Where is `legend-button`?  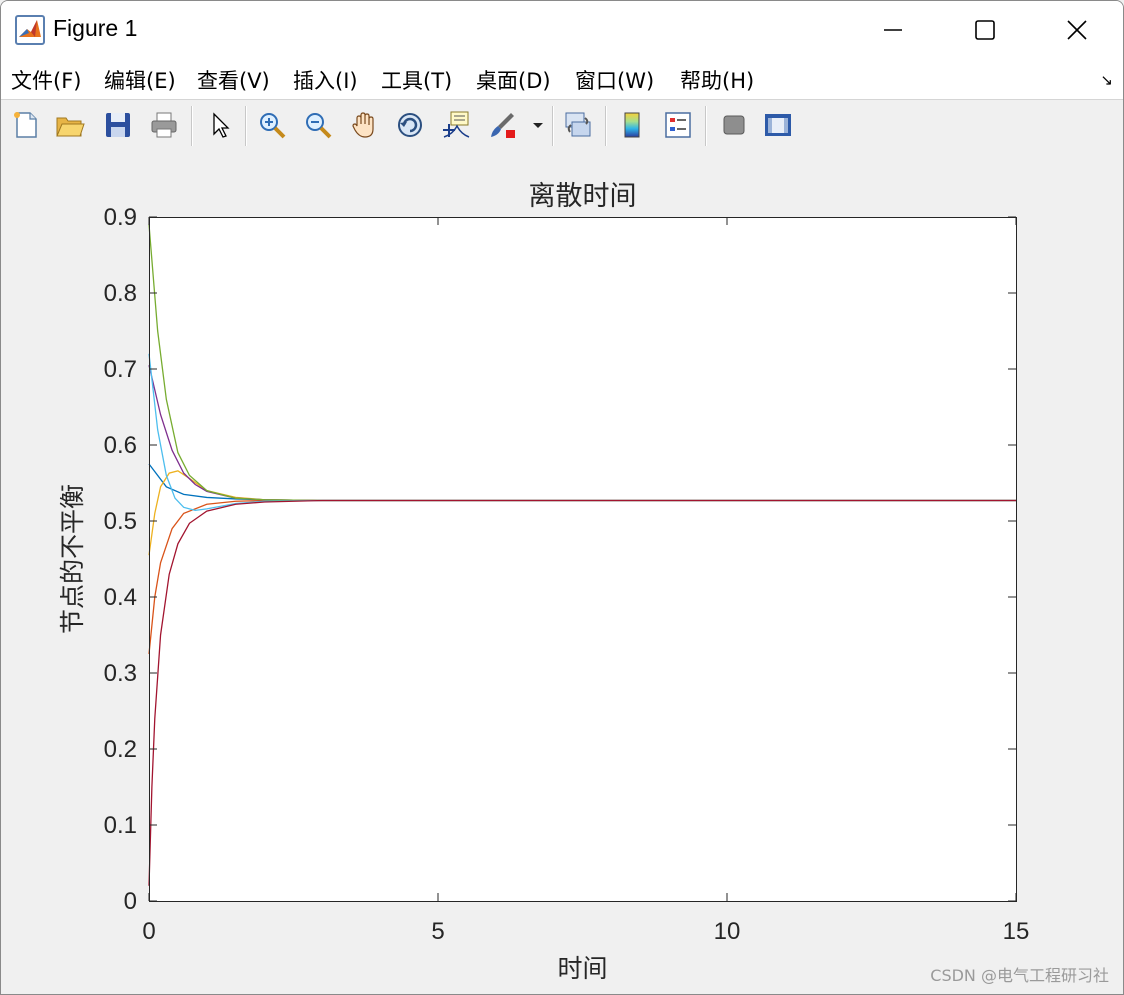
legend-button is located at coordinates (678, 125).